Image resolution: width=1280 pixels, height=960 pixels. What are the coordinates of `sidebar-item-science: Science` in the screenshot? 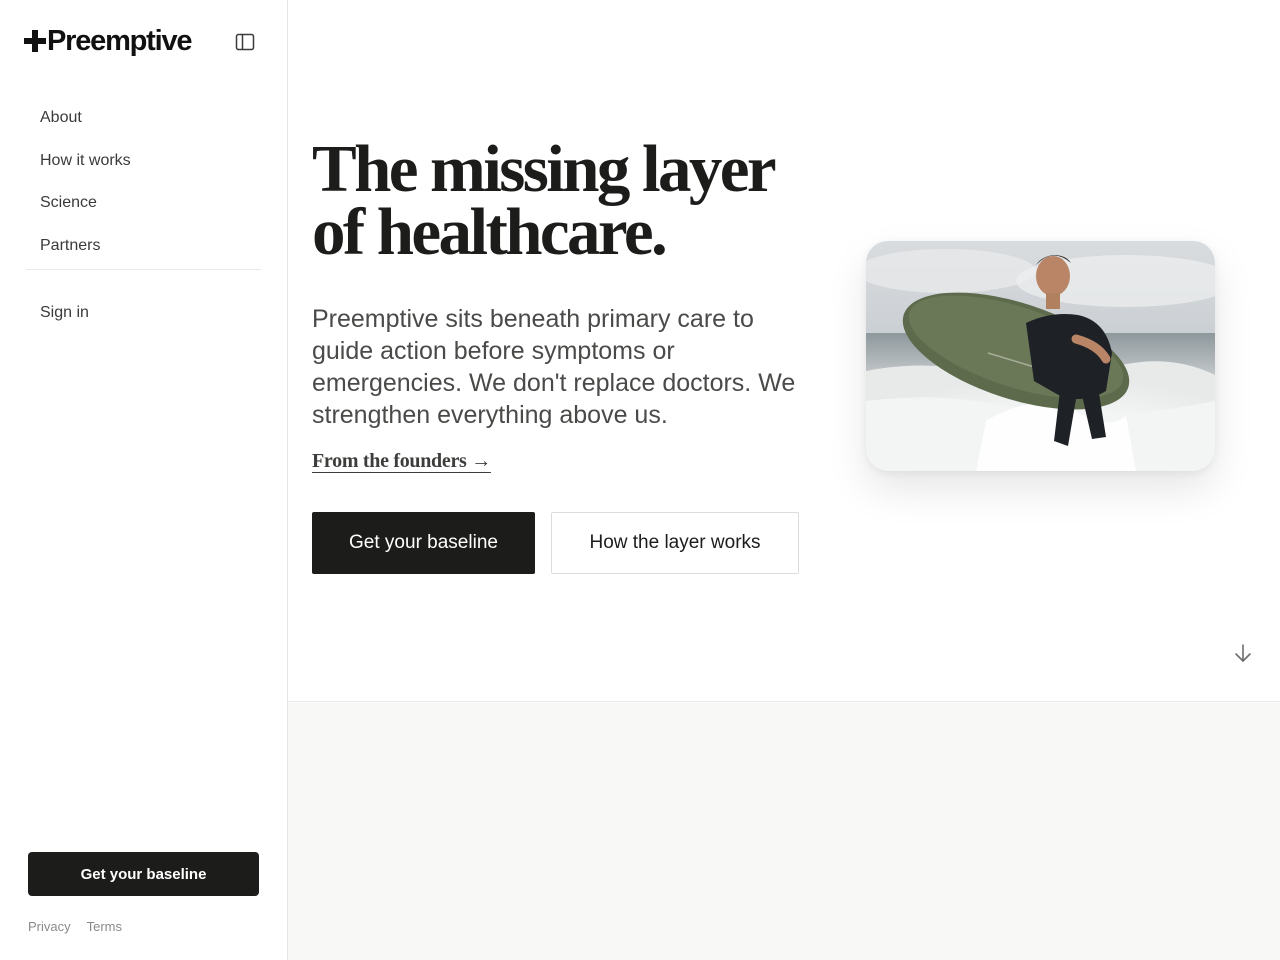 It's located at (143, 203).